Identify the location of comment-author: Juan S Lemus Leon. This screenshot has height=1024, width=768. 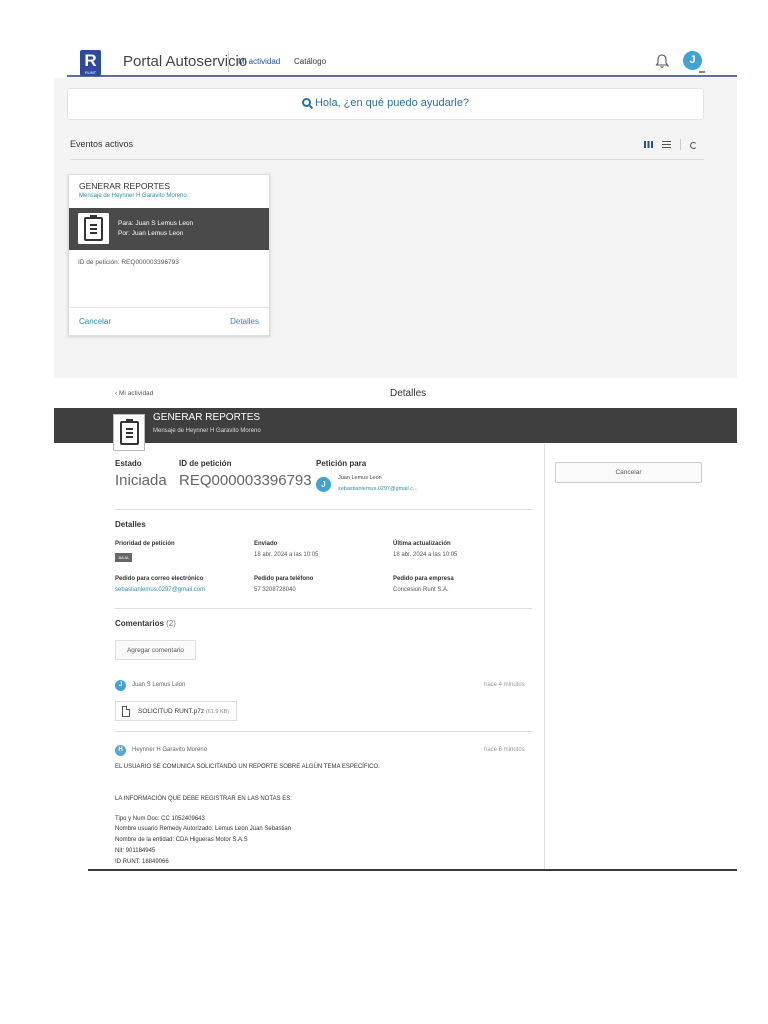
(159, 685).